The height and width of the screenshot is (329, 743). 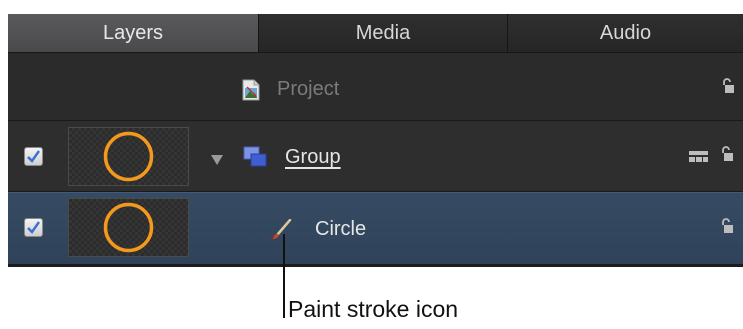 What do you see at coordinates (313, 157) in the screenshot?
I see `layer-label-group: Group` at bounding box center [313, 157].